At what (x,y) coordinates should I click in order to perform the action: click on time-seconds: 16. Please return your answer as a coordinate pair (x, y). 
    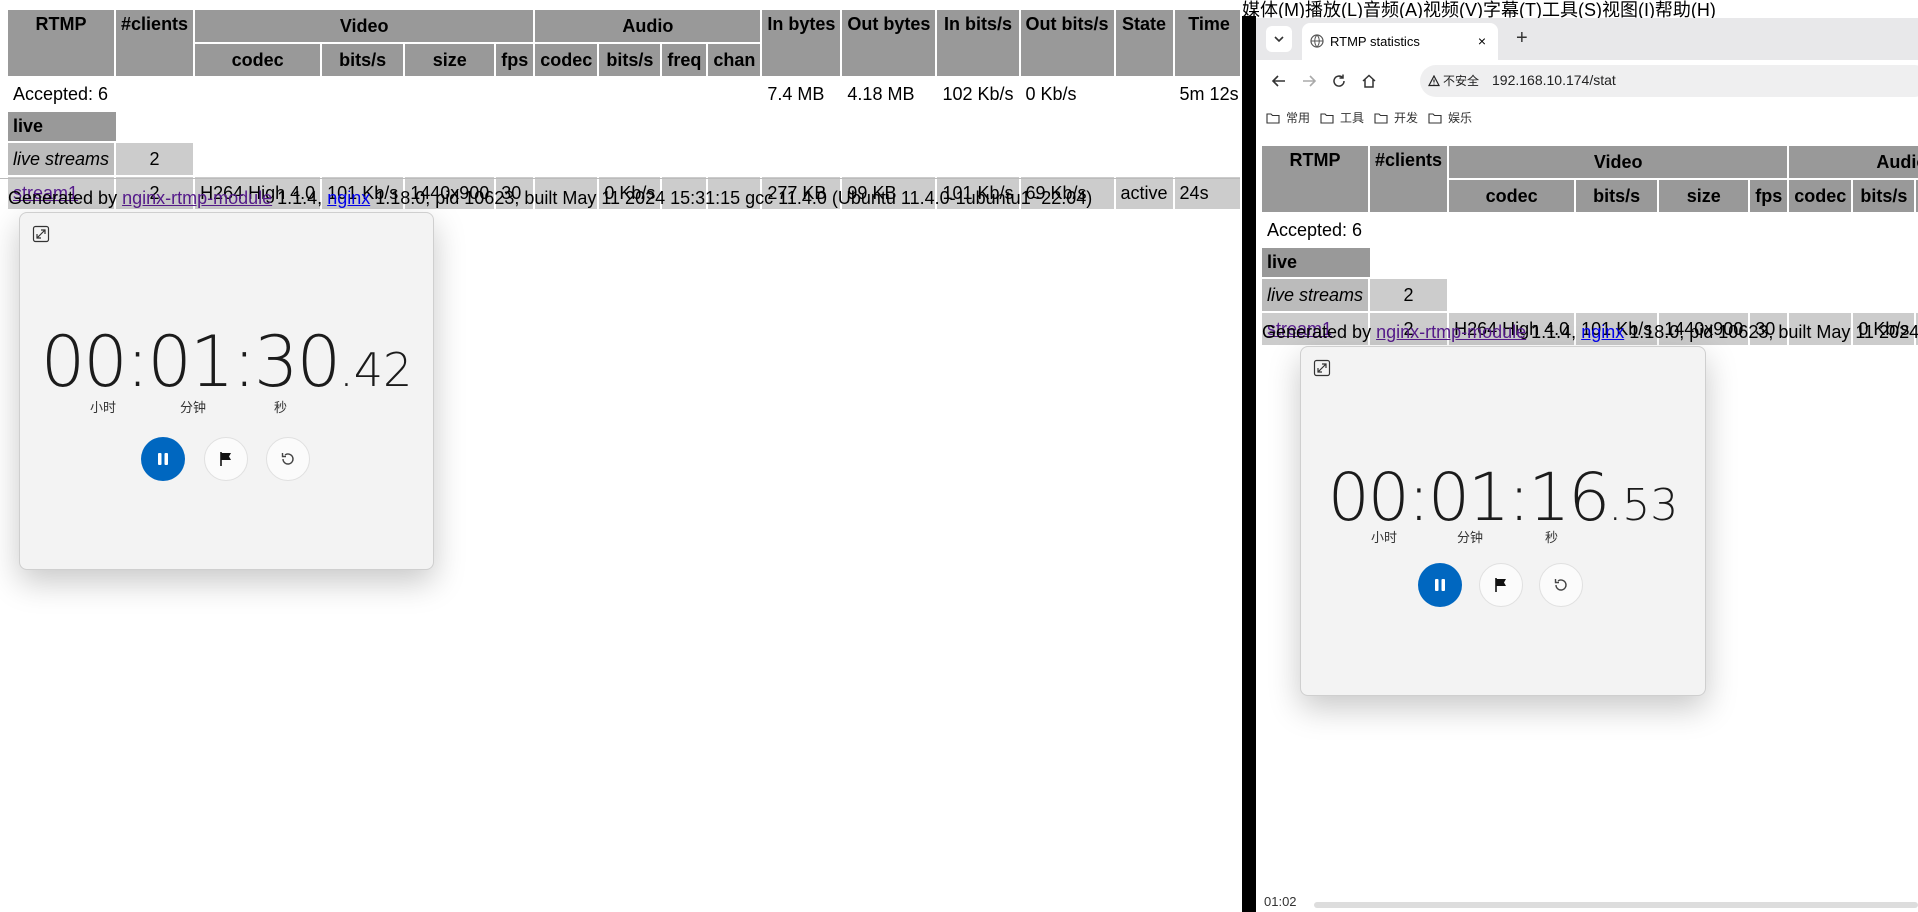
    Looking at the image, I should click on (1569, 497).